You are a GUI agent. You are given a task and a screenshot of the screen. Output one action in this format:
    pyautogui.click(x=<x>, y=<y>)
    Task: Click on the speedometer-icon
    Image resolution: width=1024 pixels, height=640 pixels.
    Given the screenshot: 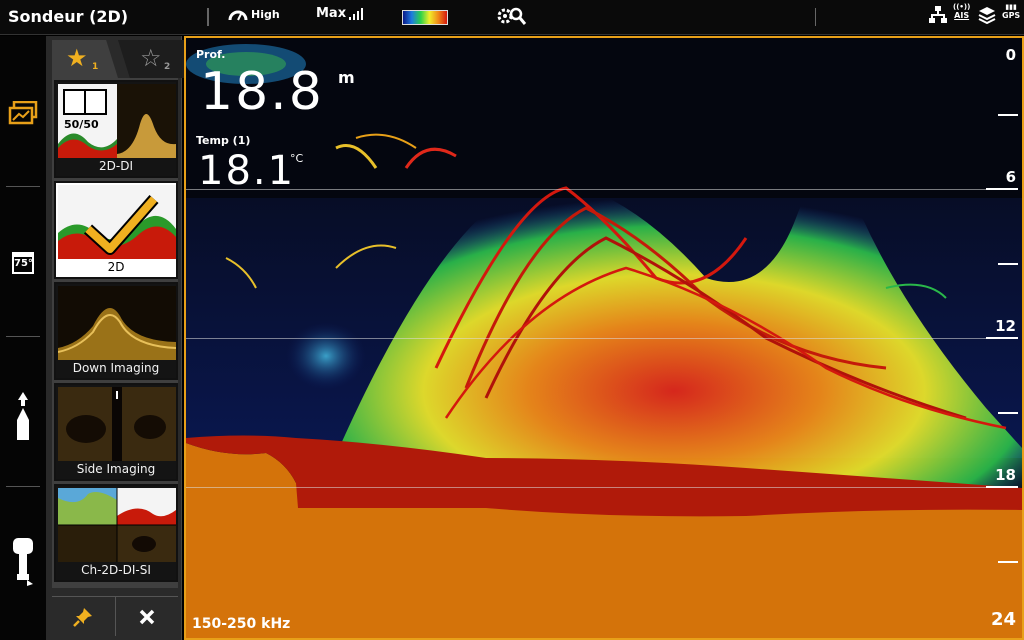 What is the action you would take?
    pyautogui.click(x=238, y=15)
    